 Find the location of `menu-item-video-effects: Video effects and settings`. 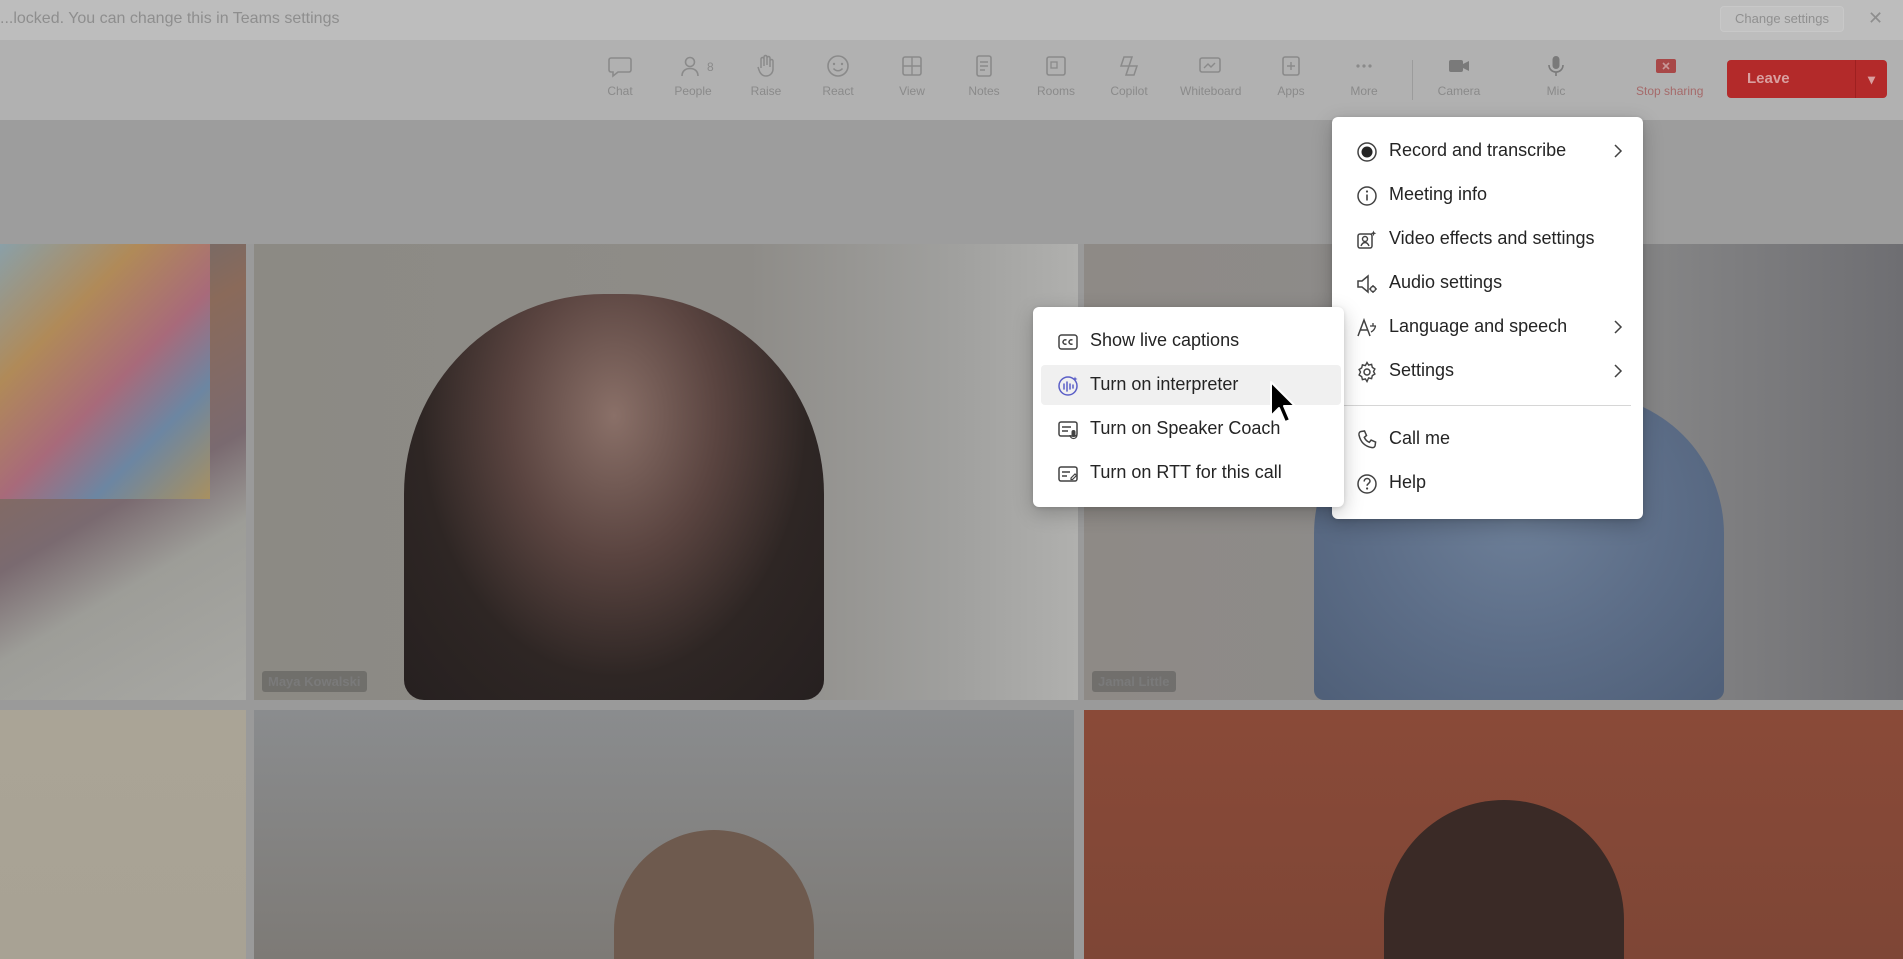

menu-item-video-effects: Video effects and settings is located at coordinates (1487, 239).